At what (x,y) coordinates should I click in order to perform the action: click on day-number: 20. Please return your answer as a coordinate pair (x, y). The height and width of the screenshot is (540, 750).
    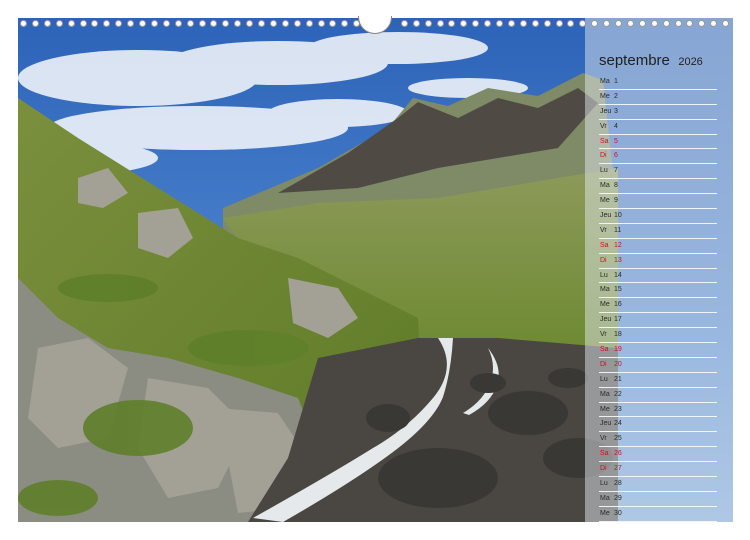
    Looking at the image, I should click on (618, 364).